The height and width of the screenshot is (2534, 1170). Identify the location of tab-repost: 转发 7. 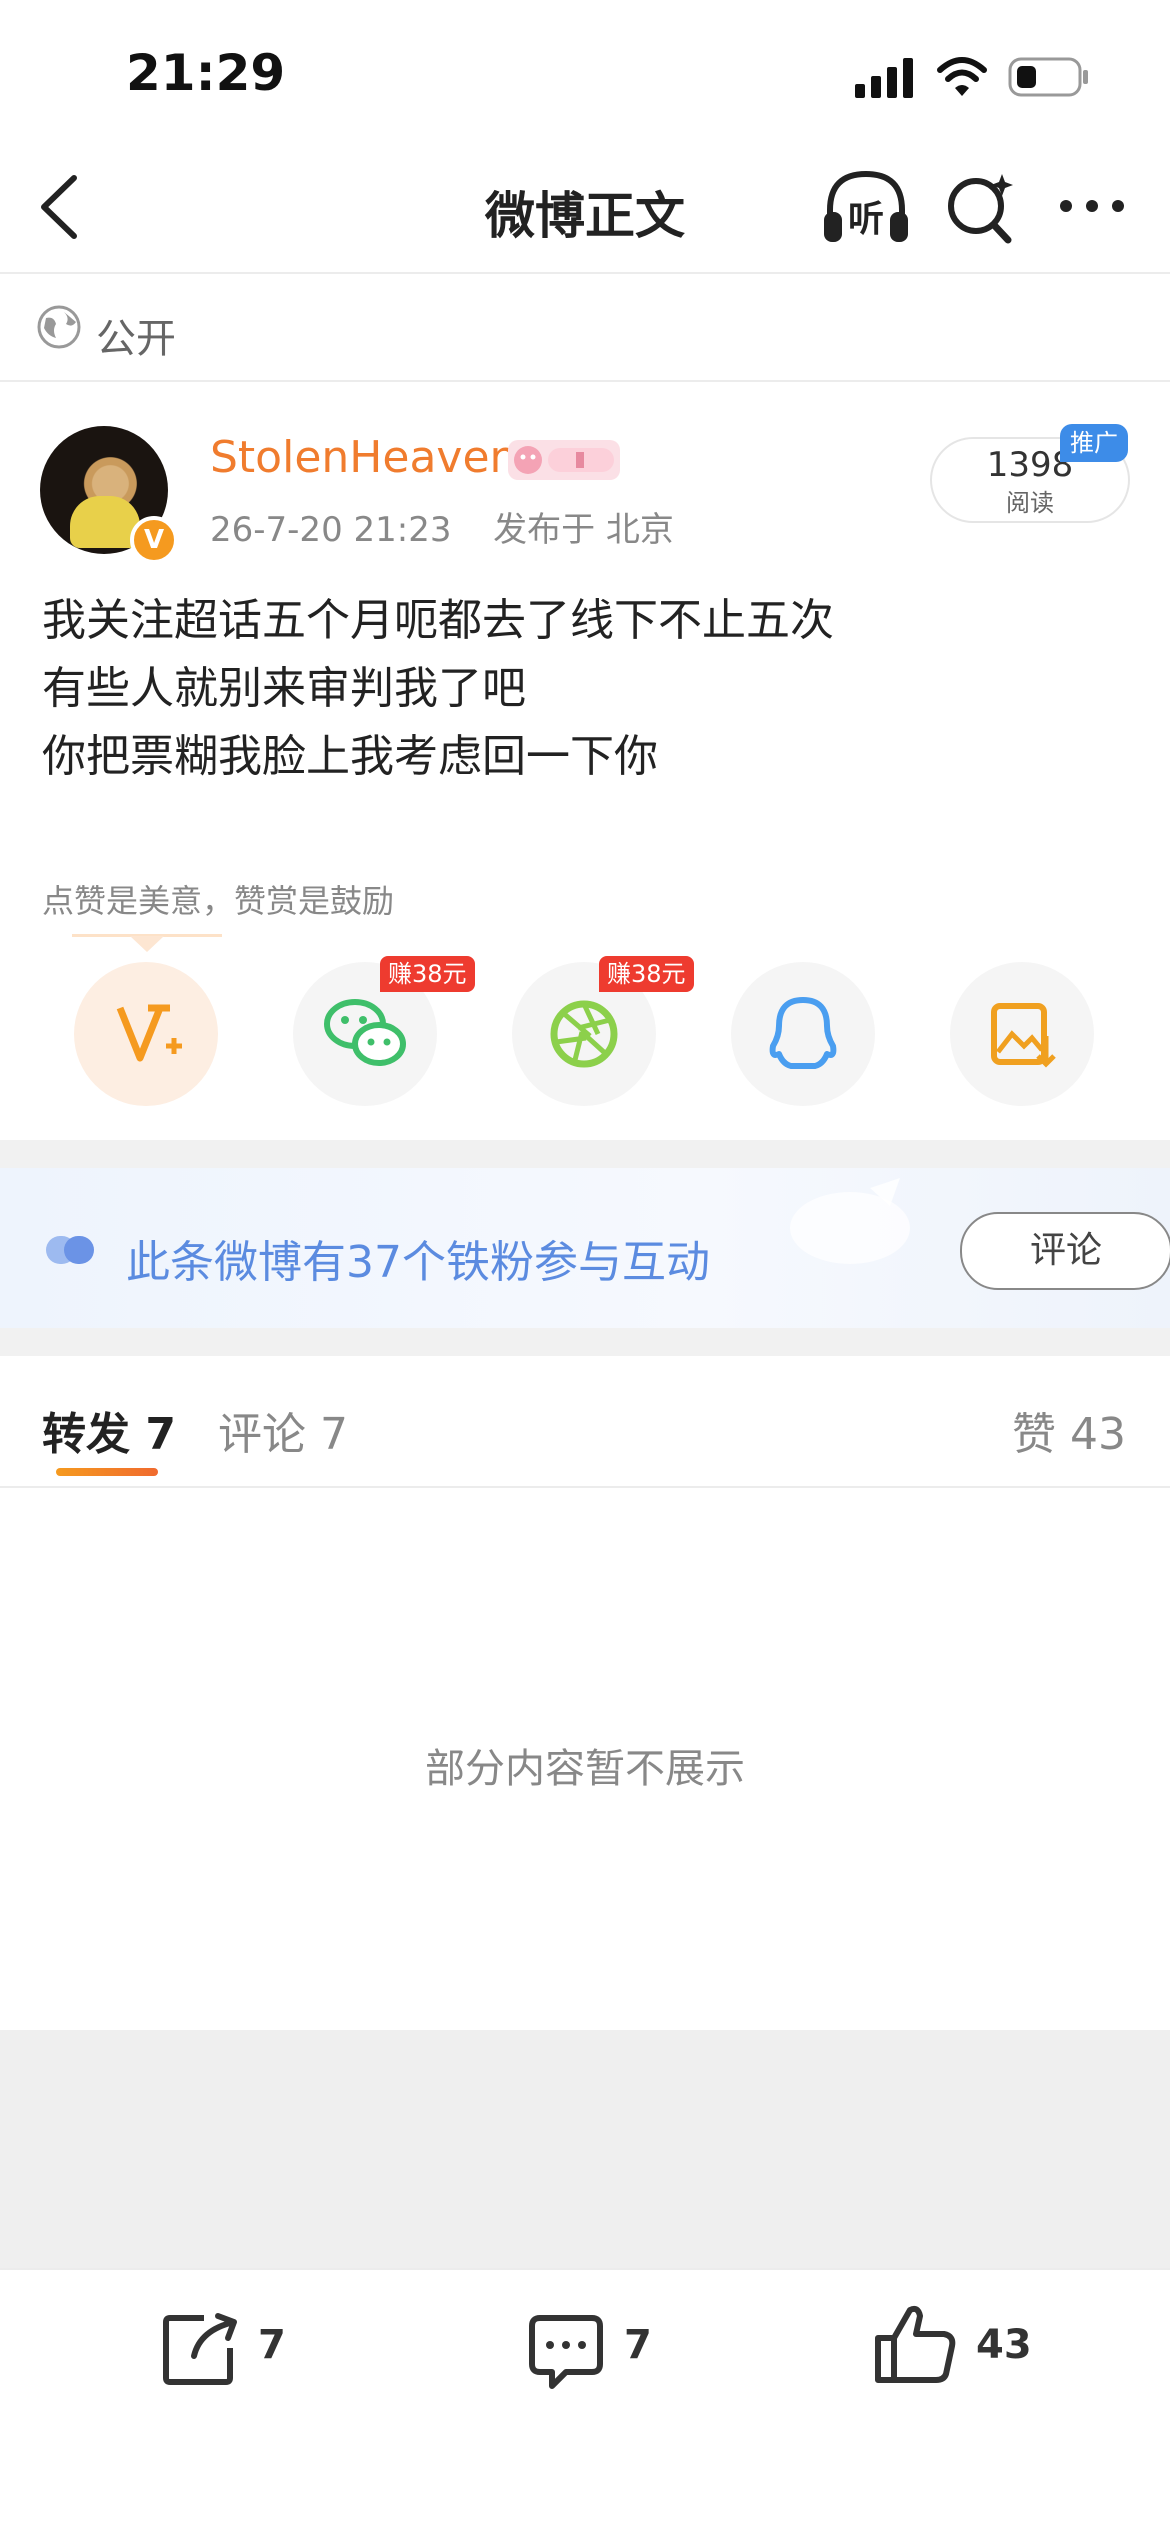
(109, 1430).